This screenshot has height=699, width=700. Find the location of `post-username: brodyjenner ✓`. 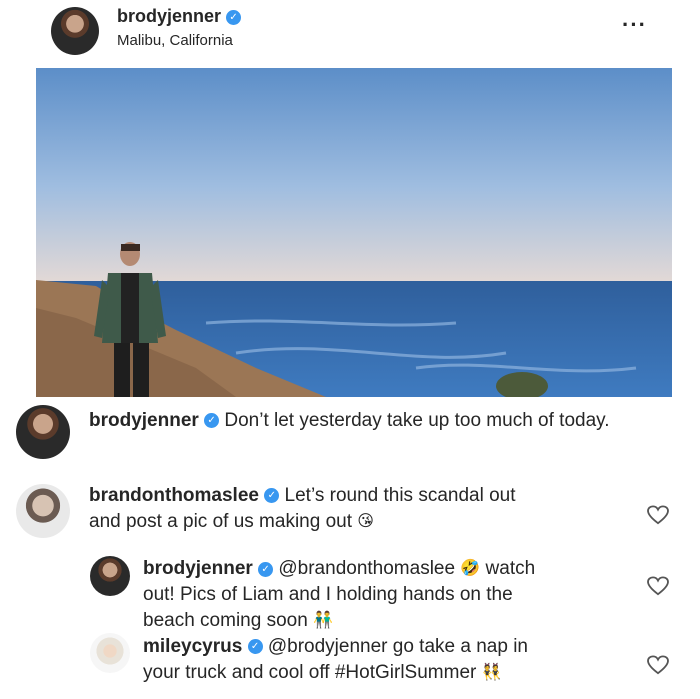

post-username: brodyjenner ✓ is located at coordinates (179, 16).